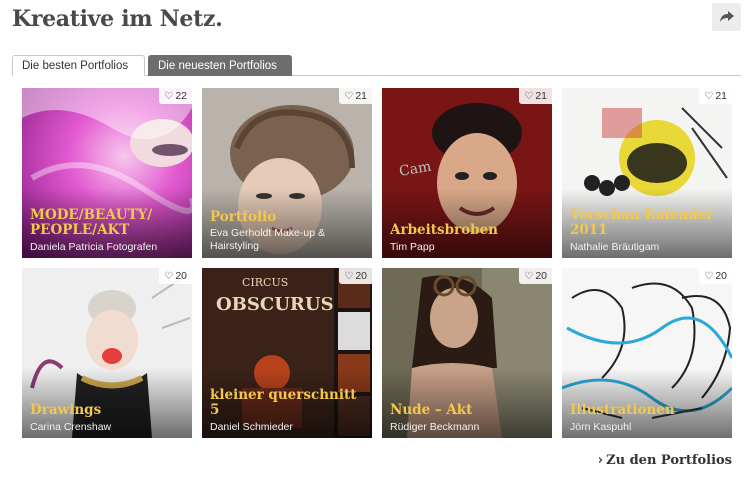 The height and width of the screenshot is (489, 751). Describe the element at coordinates (267, 239) in the screenshot. I see `portfolio-author: Eva Gerholdt Make-up & Hairstyling` at that location.